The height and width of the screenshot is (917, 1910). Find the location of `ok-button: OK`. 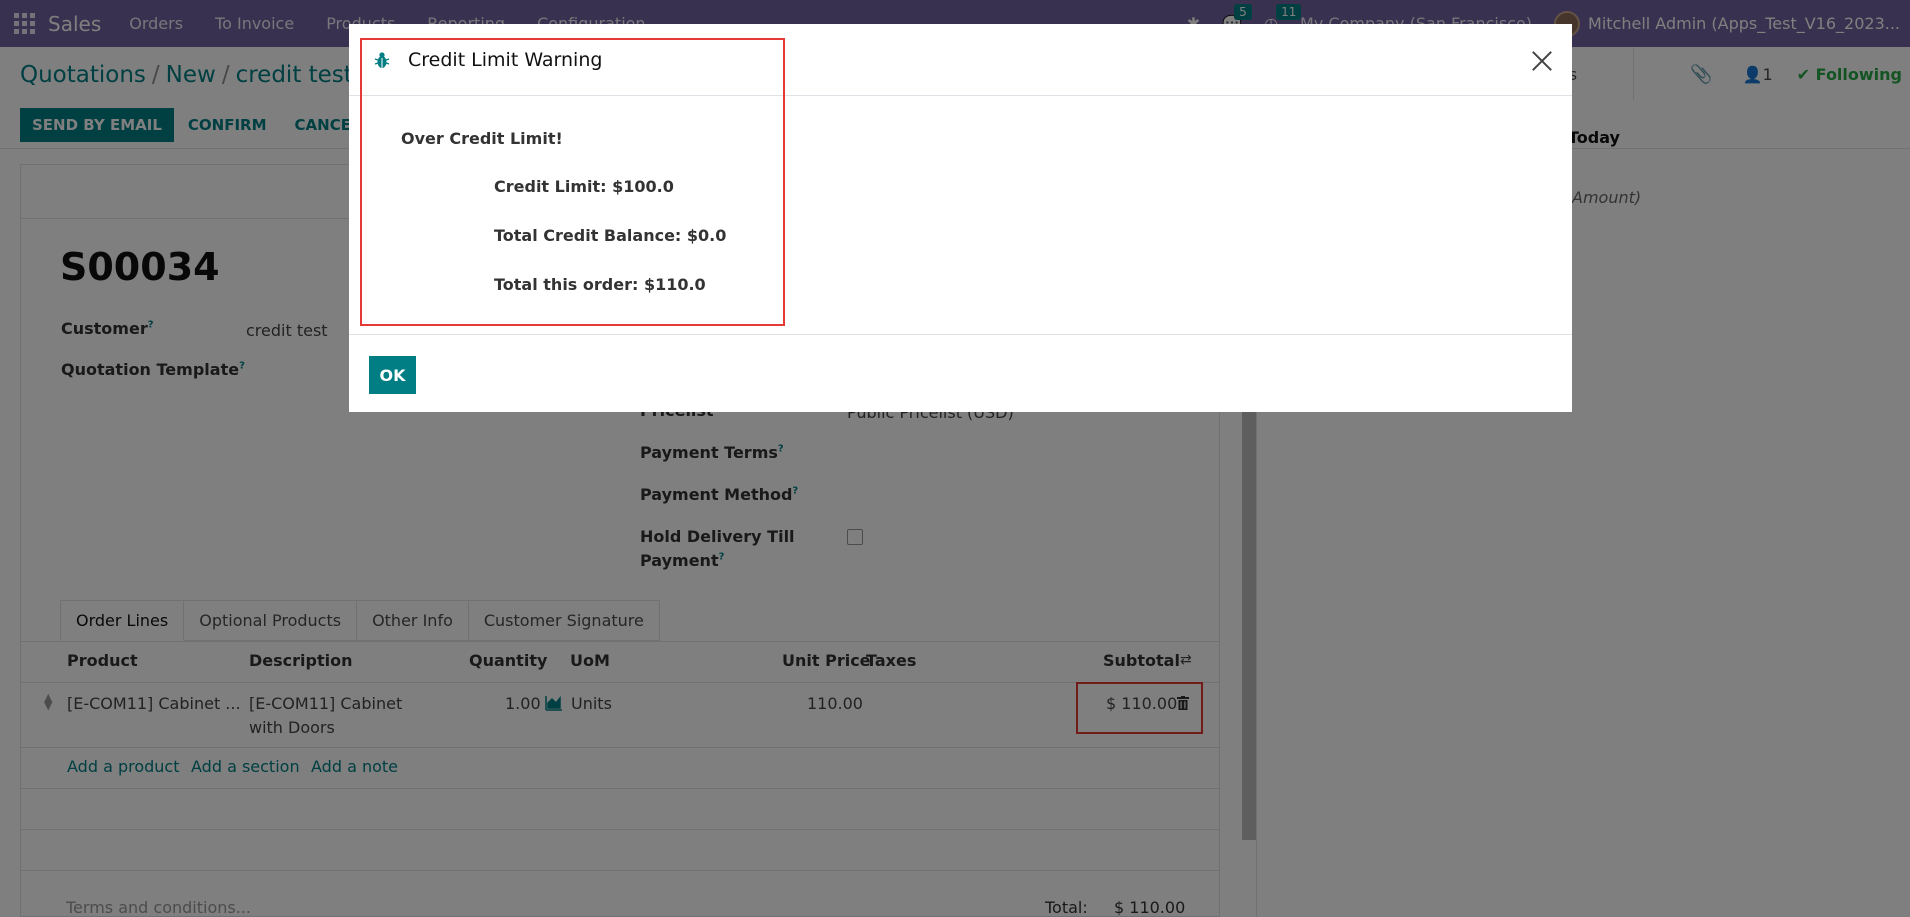

ok-button: OK is located at coordinates (392, 375).